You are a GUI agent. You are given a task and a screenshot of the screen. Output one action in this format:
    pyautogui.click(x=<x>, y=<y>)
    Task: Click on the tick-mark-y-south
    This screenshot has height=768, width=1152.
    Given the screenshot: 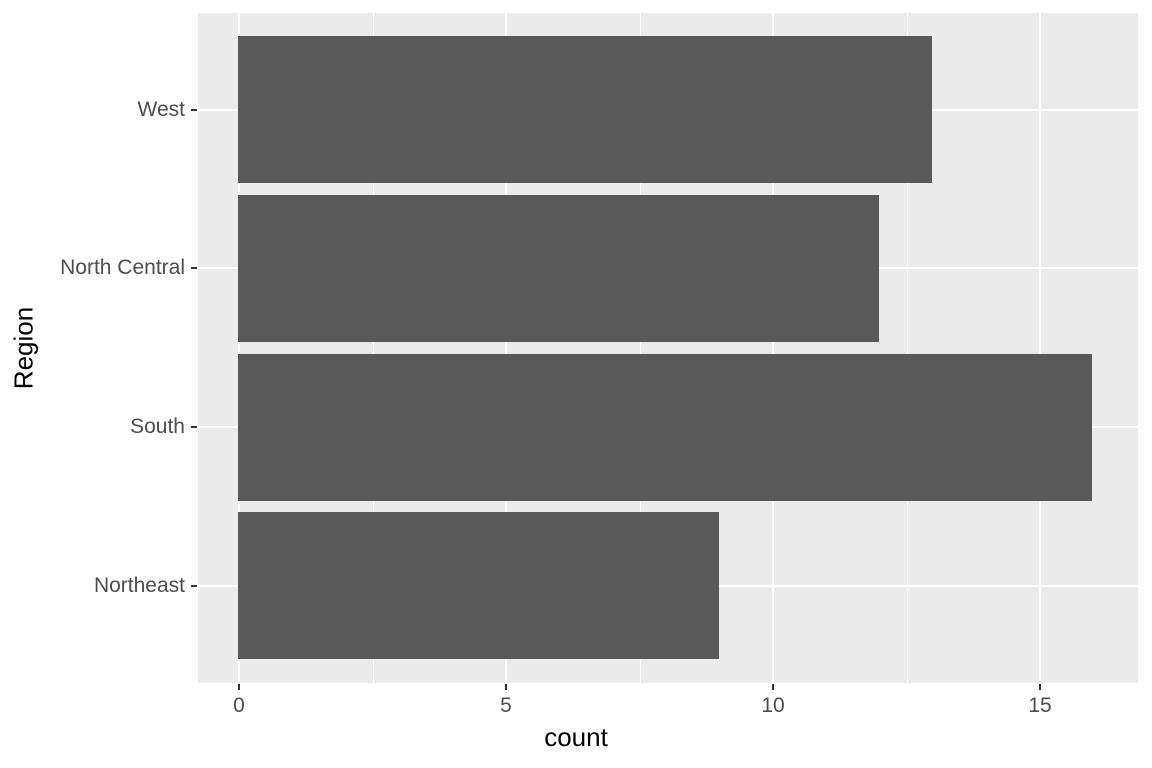 What is the action you would take?
    pyautogui.click(x=194, y=427)
    